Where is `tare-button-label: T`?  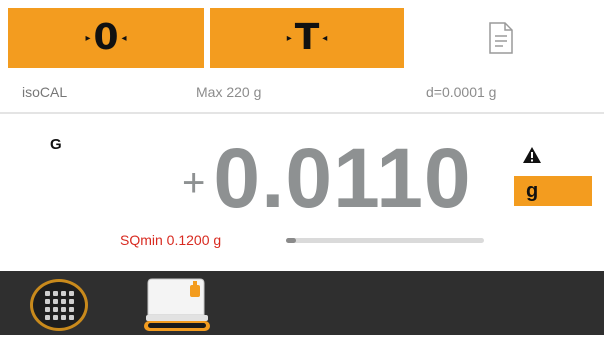 tare-button-label: T is located at coordinates (307, 37).